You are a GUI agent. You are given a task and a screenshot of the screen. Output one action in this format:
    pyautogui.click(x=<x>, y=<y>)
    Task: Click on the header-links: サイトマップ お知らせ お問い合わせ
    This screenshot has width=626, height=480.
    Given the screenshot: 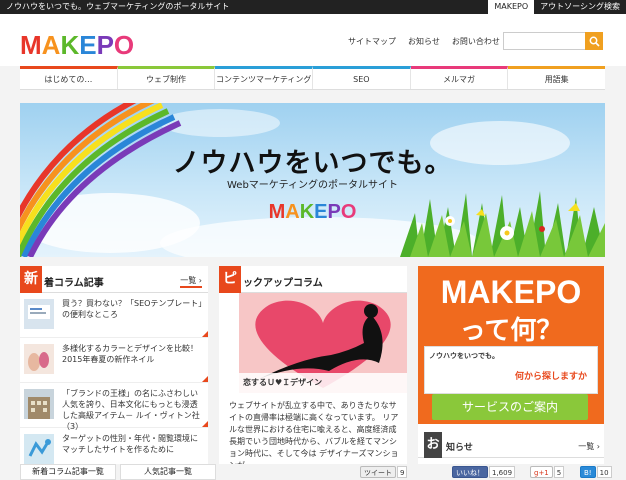 What is the action you would take?
    pyautogui.click(x=424, y=41)
    